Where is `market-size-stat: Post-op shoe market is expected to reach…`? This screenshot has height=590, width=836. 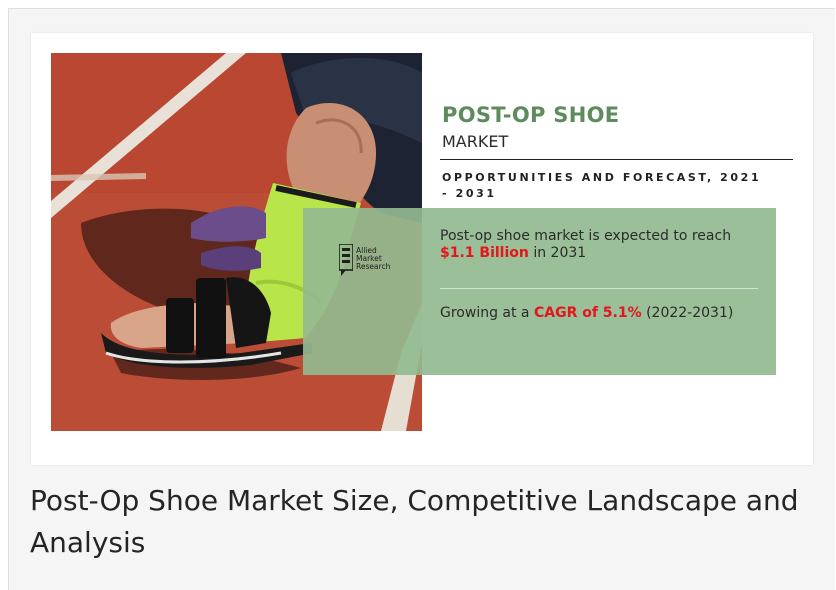 market-size-stat: Post-op shoe market is expected to reach… is located at coordinates (605, 245).